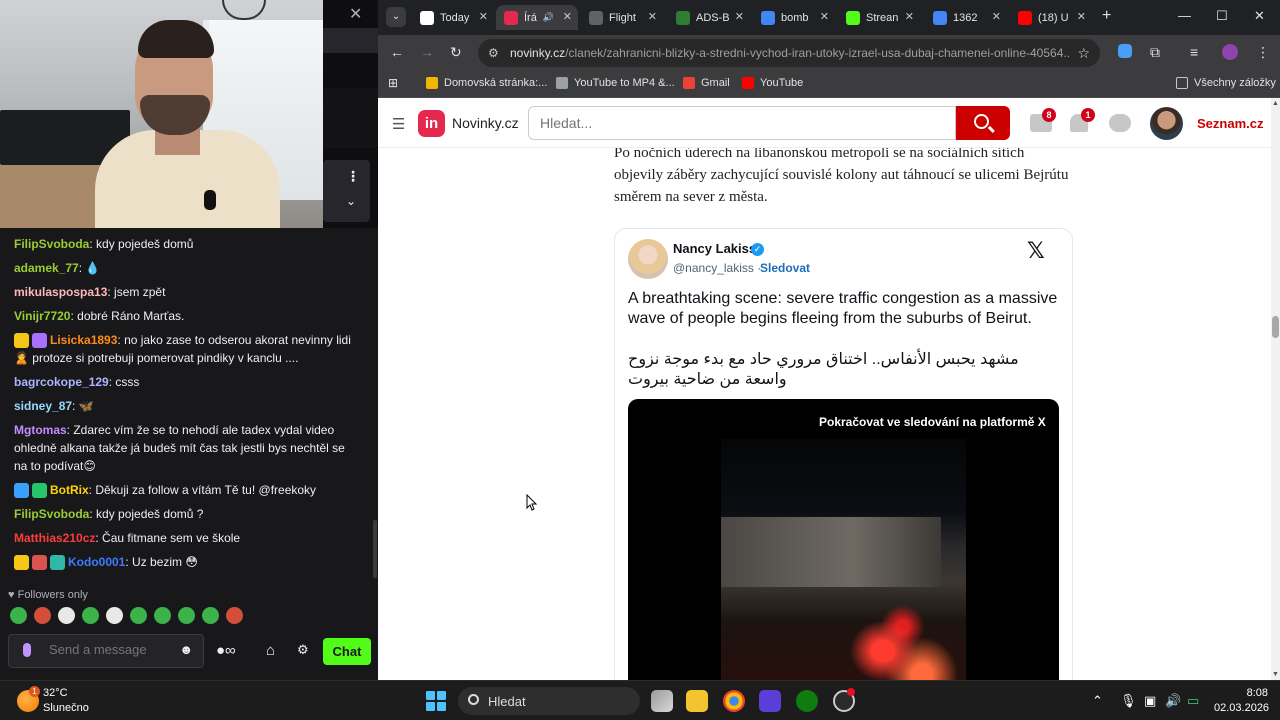 The height and width of the screenshot is (720, 1280). I want to click on bookmark-item: Gmail, so click(706, 83).